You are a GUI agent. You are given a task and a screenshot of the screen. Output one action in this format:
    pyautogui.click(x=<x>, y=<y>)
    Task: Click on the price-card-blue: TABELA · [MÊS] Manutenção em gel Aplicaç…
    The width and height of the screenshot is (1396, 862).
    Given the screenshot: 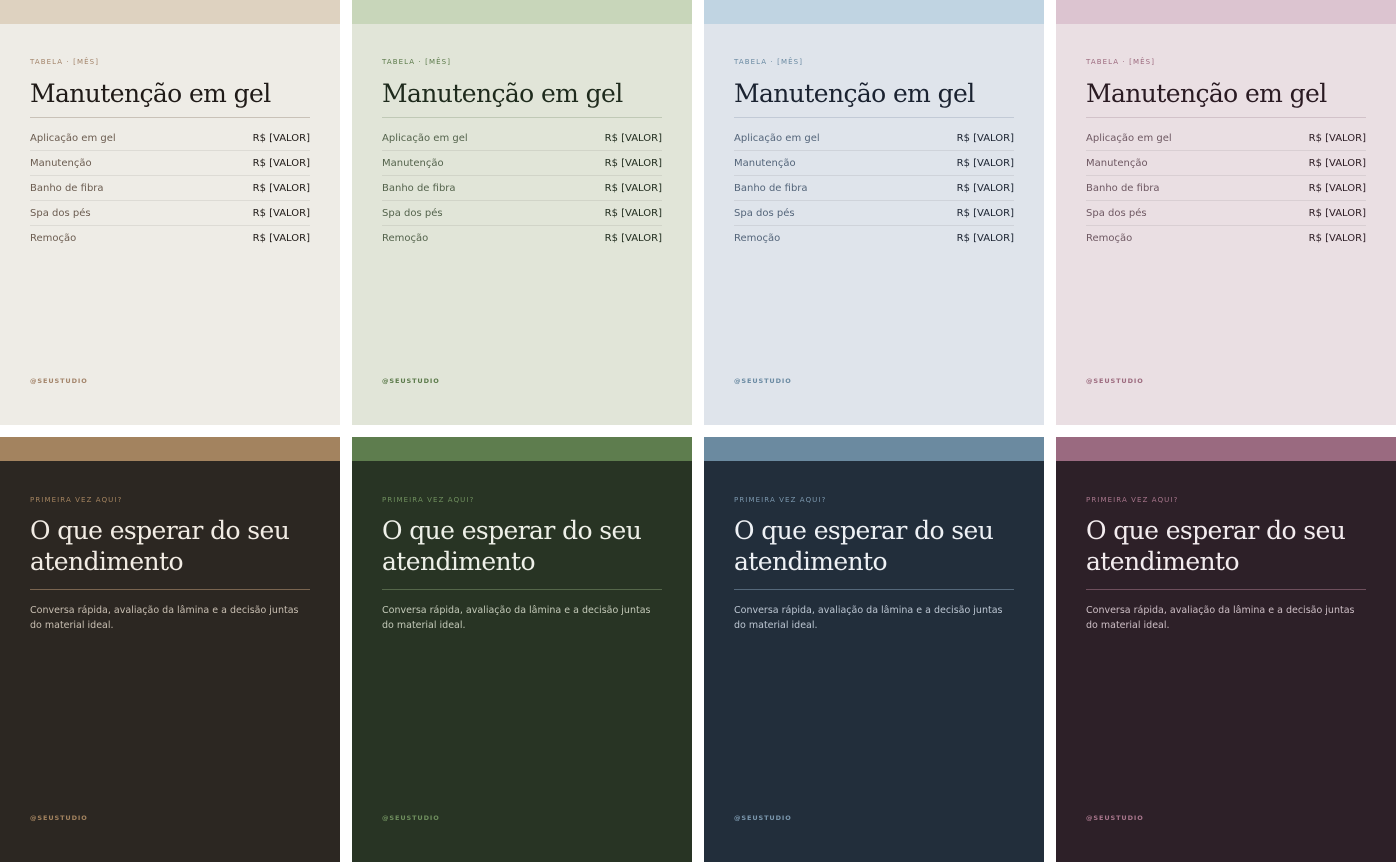 What is the action you would take?
    pyautogui.click(x=874, y=212)
    